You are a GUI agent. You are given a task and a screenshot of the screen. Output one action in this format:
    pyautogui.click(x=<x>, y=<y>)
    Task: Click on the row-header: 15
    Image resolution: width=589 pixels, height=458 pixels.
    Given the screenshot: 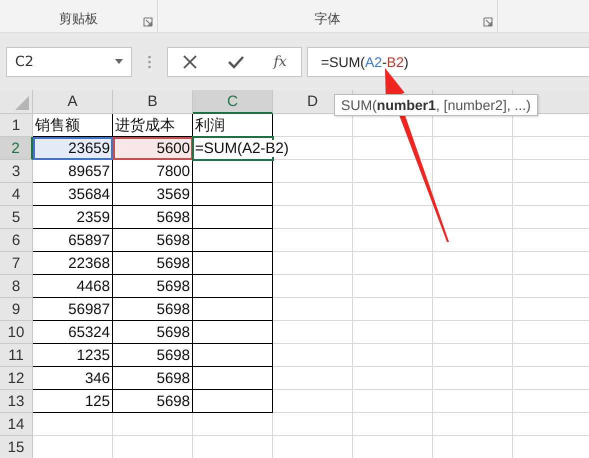 What is the action you would take?
    pyautogui.click(x=16, y=447)
    